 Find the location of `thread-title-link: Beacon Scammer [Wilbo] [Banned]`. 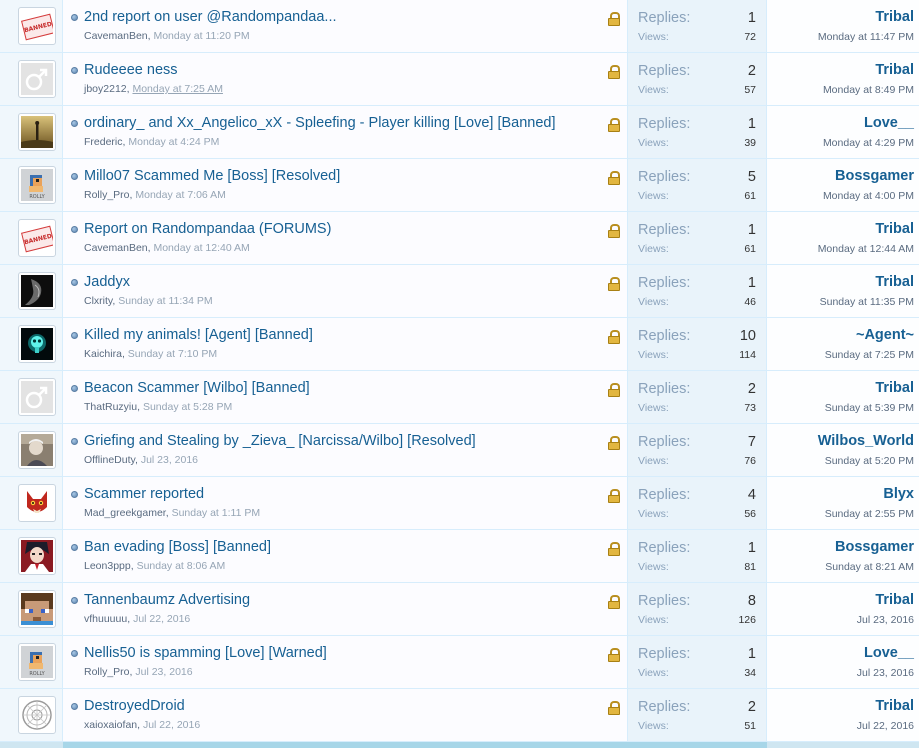

thread-title-link: Beacon Scammer [Wilbo] [Banned] is located at coordinates (197, 388).